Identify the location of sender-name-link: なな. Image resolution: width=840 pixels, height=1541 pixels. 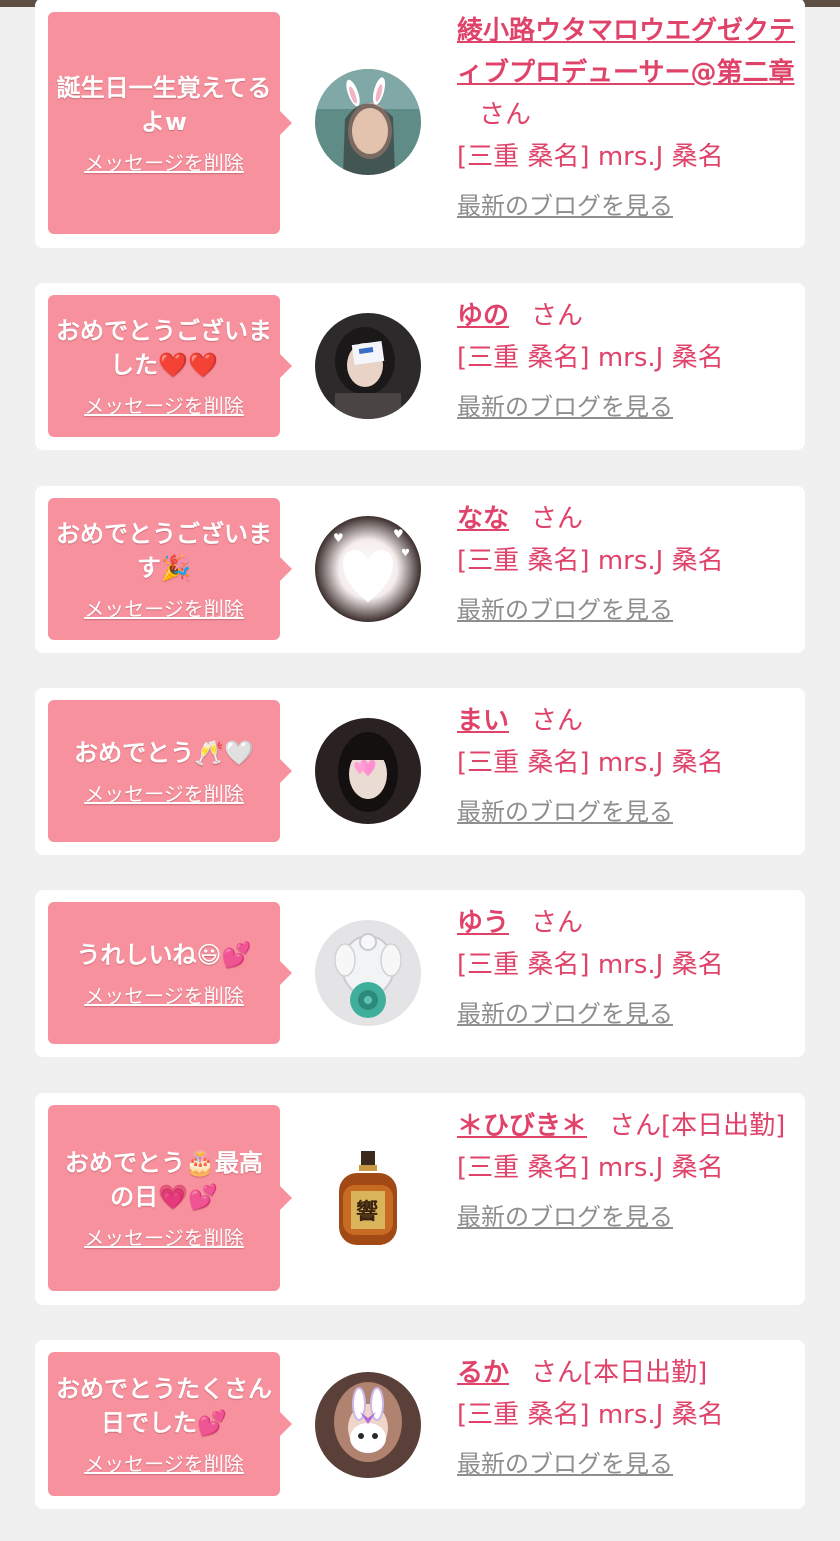
(483, 519).